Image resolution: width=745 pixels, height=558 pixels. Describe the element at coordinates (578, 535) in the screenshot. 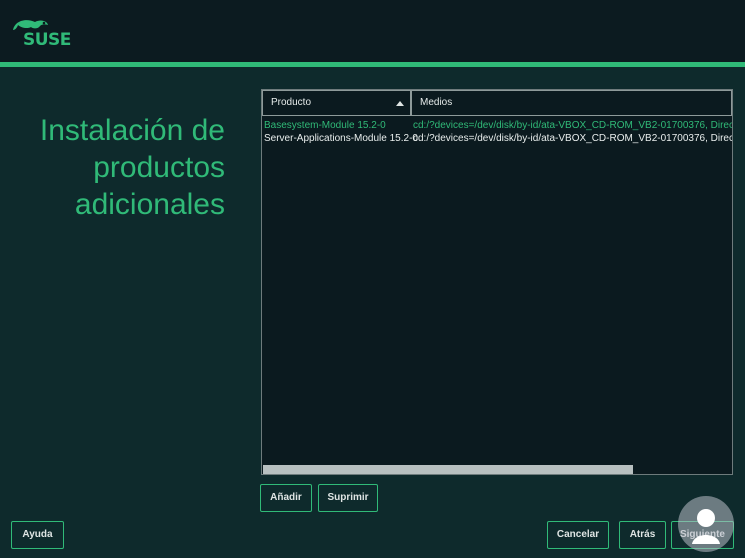

I see `cancel-button: Cancelar` at that location.